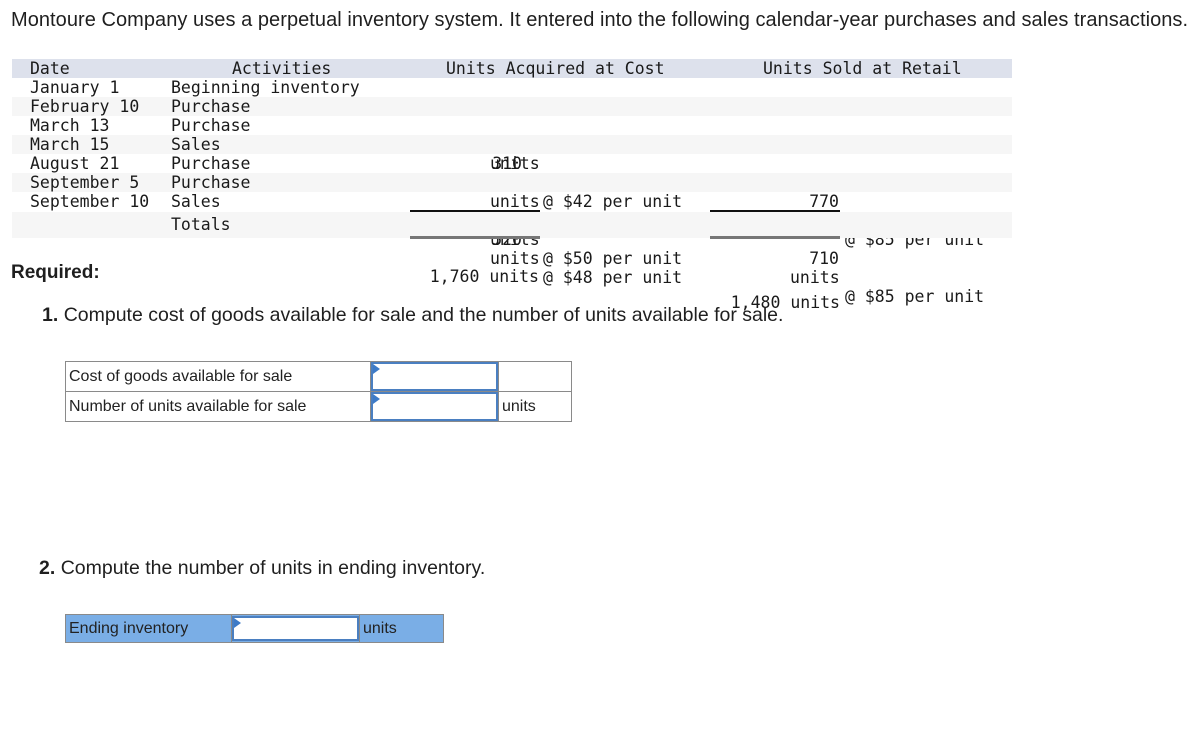 The image size is (1200, 732). Describe the element at coordinates (148, 628) in the screenshot. I see `ending-inventory-label: Ending inventory` at that location.